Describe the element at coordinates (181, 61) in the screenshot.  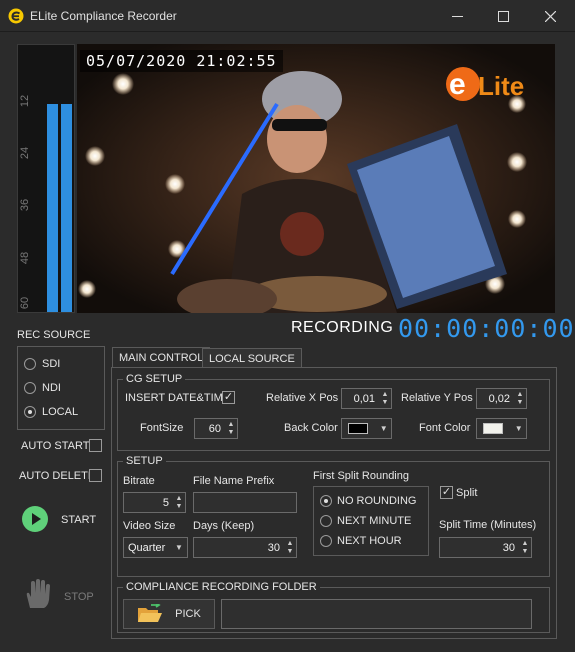
I see `video-timestamp-overlay: 05/07/2020 21:02:55` at that location.